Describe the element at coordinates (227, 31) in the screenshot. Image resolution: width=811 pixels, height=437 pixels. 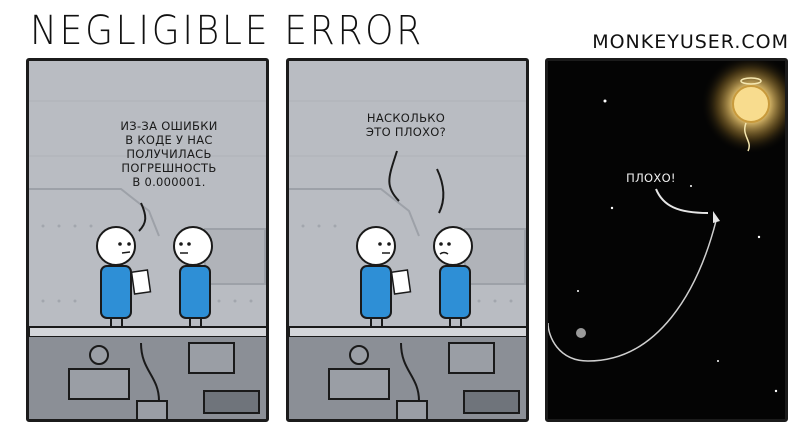
I see `comic-title: NEGLIGIBLE ERROR` at that location.